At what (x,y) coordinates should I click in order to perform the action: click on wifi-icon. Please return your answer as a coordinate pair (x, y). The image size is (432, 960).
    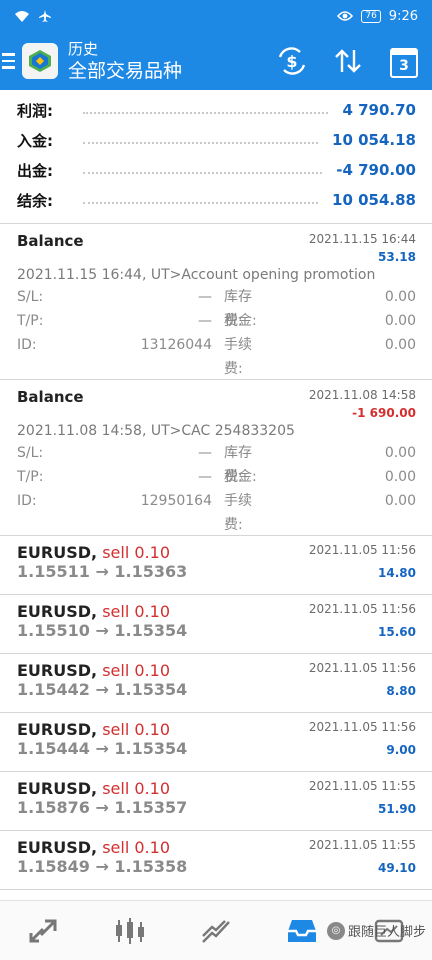
    Looking at the image, I should click on (22, 16).